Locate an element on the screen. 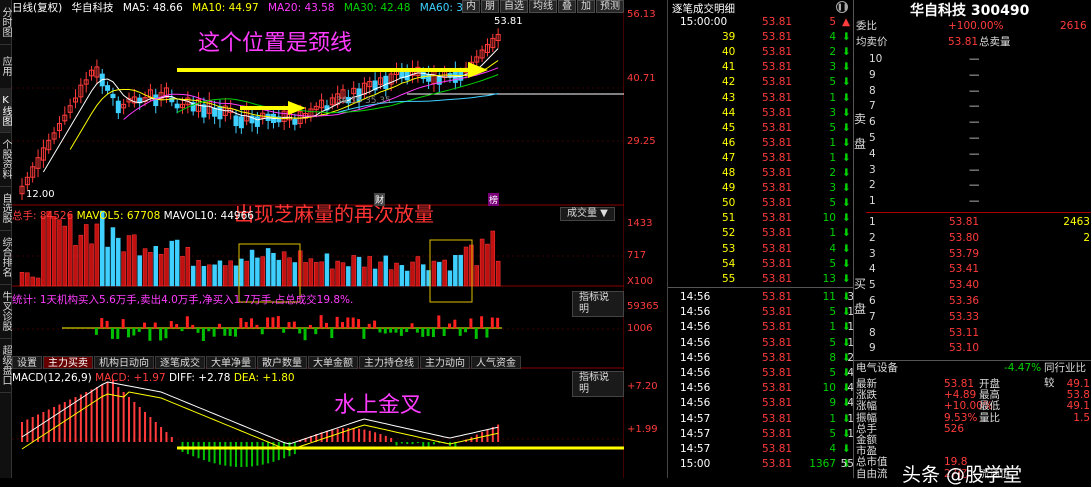 This screenshot has height=487, width=1091. annotation-neckline: 这个位置是颈线 is located at coordinates (275, 43).